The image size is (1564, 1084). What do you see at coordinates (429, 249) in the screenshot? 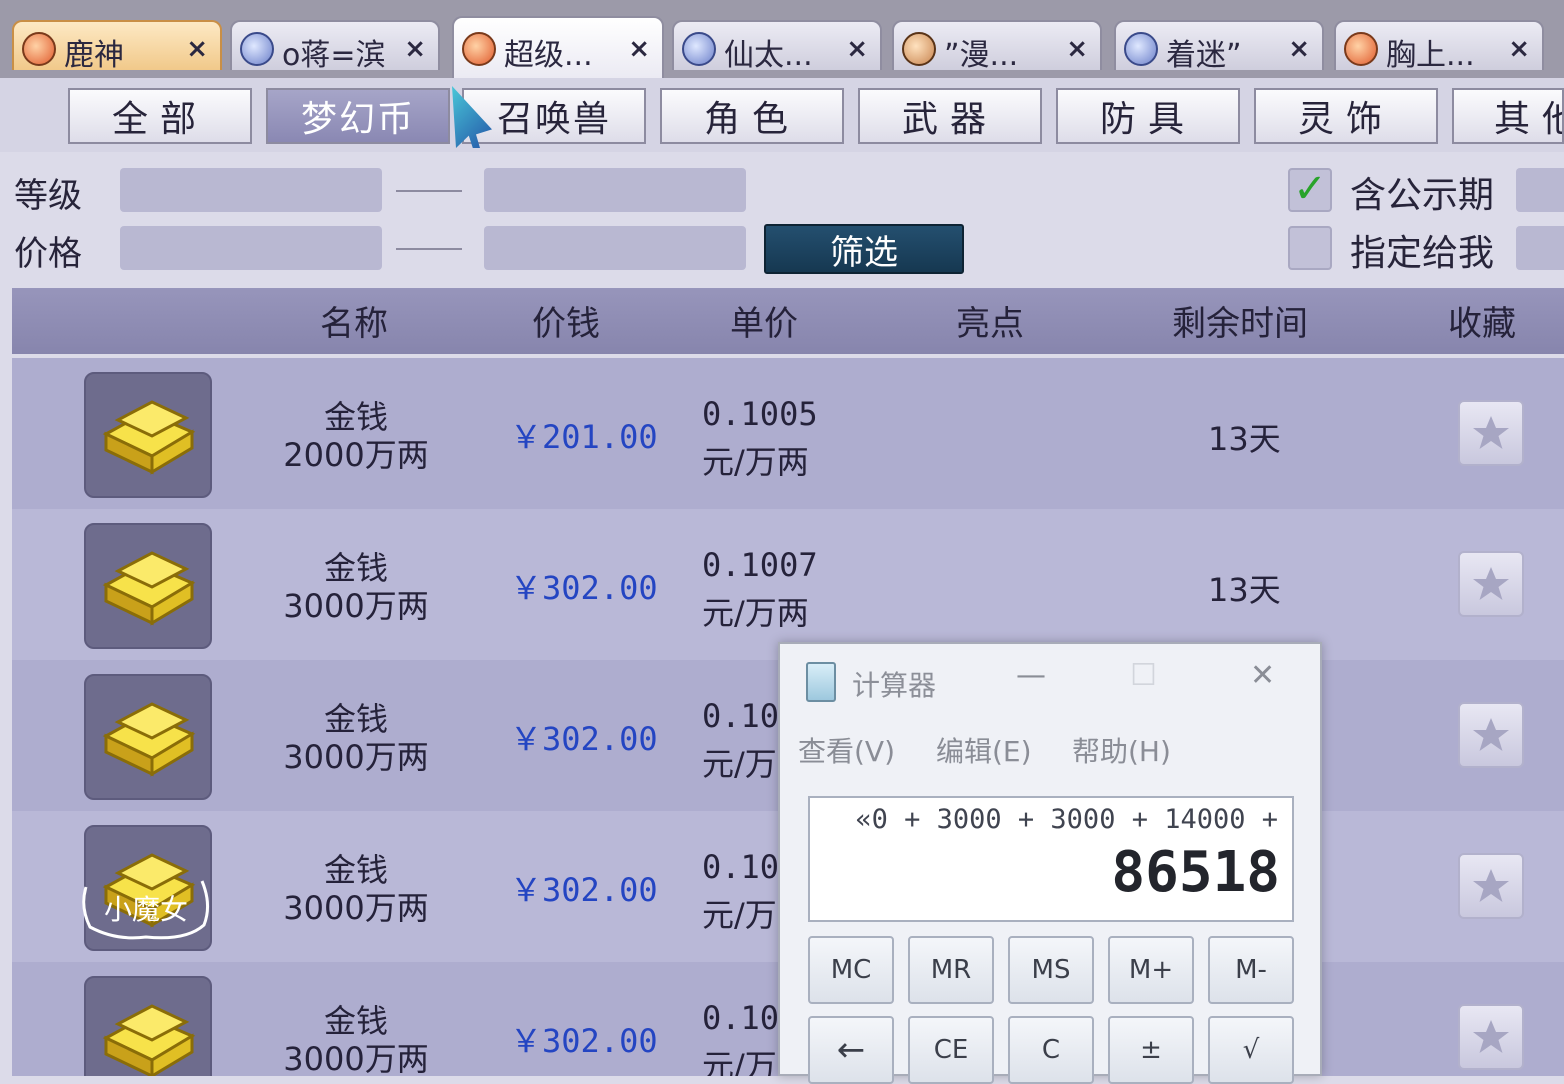
I see `range-dash` at bounding box center [429, 249].